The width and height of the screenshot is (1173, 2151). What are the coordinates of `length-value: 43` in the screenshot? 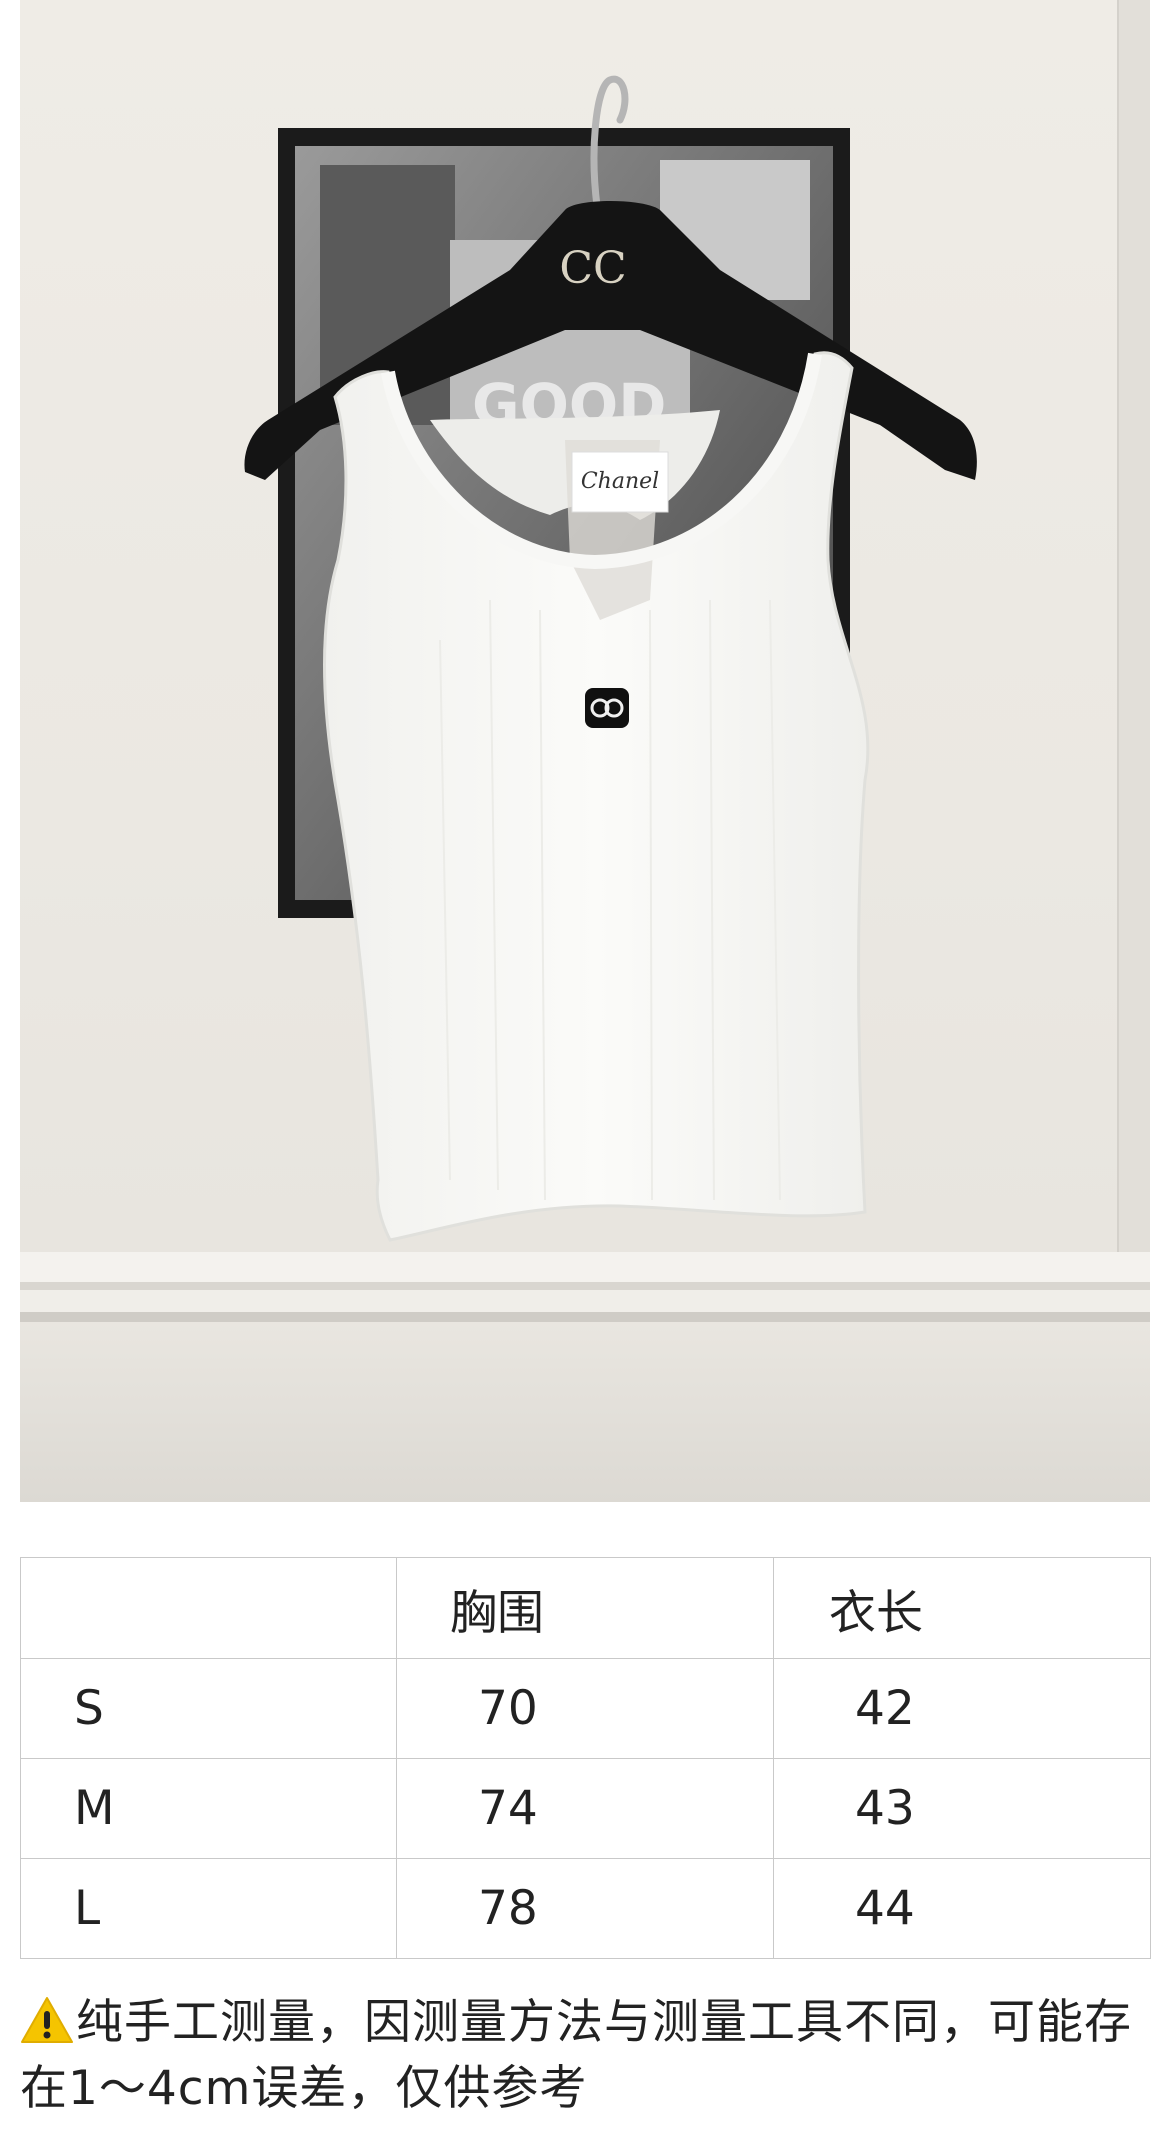 It's located at (962, 1808).